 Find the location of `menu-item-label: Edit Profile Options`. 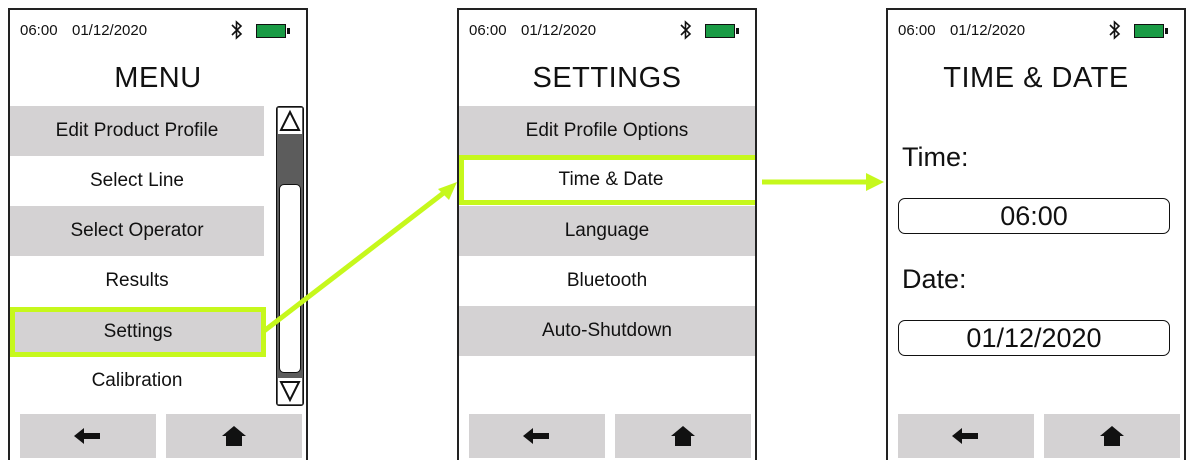

menu-item-label: Edit Profile Options is located at coordinates (607, 130).